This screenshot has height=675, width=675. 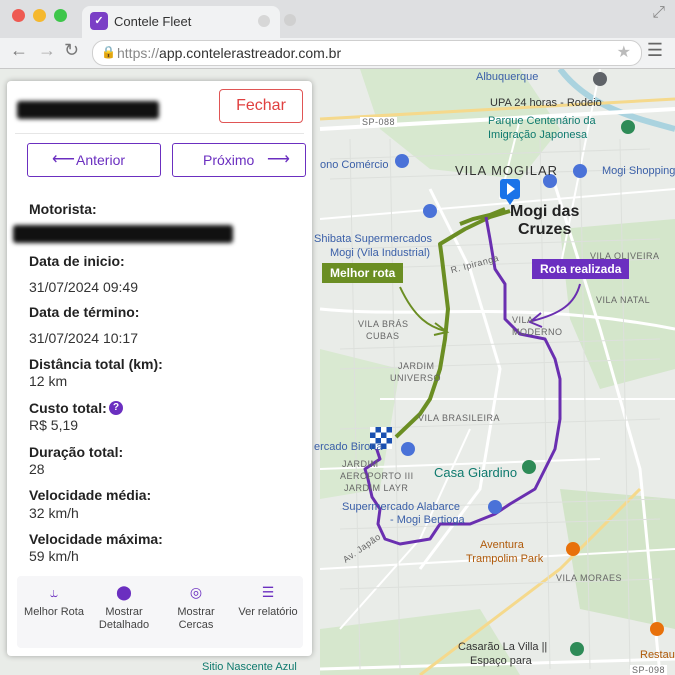 What do you see at coordinates (655, 50) in the screenshot?
I see `menu-icon: ☰` at bounding box center [655, 50].